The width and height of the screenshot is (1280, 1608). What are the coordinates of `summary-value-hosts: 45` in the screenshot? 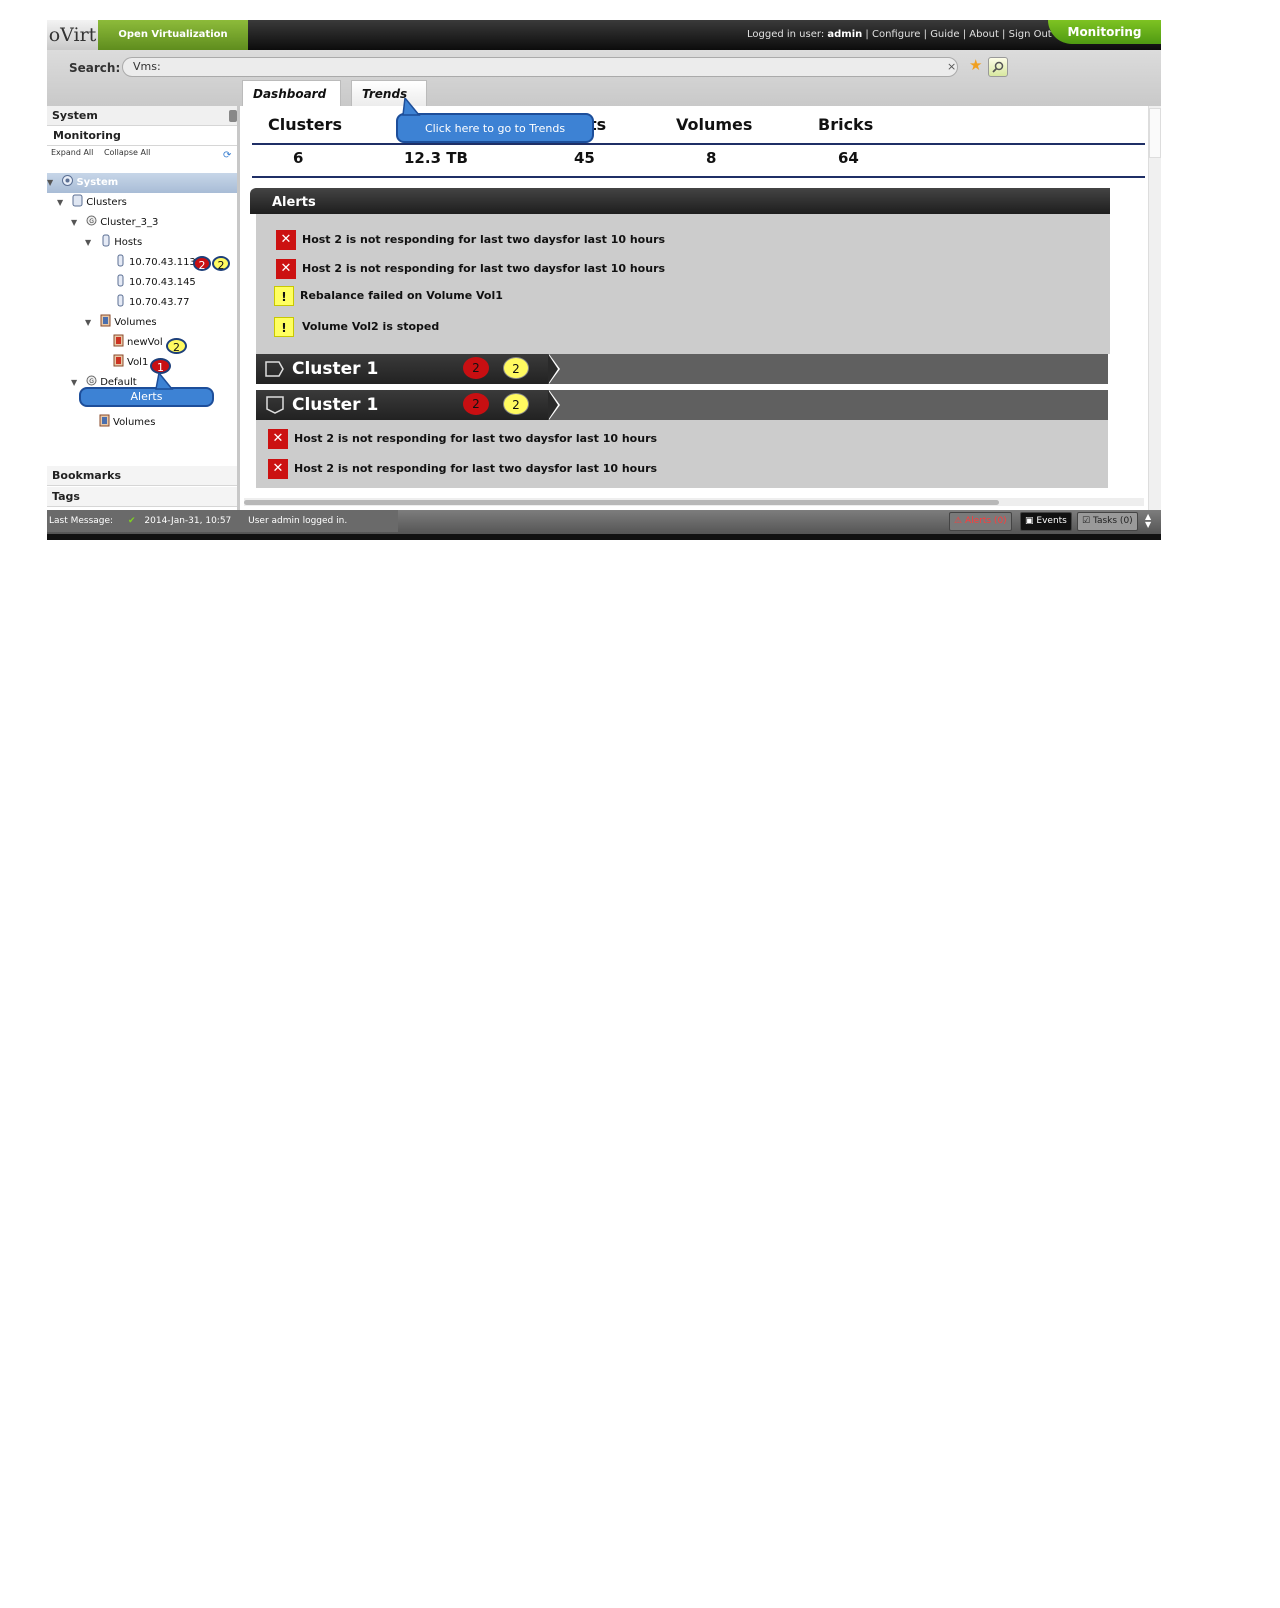 It's located at (584, 158).